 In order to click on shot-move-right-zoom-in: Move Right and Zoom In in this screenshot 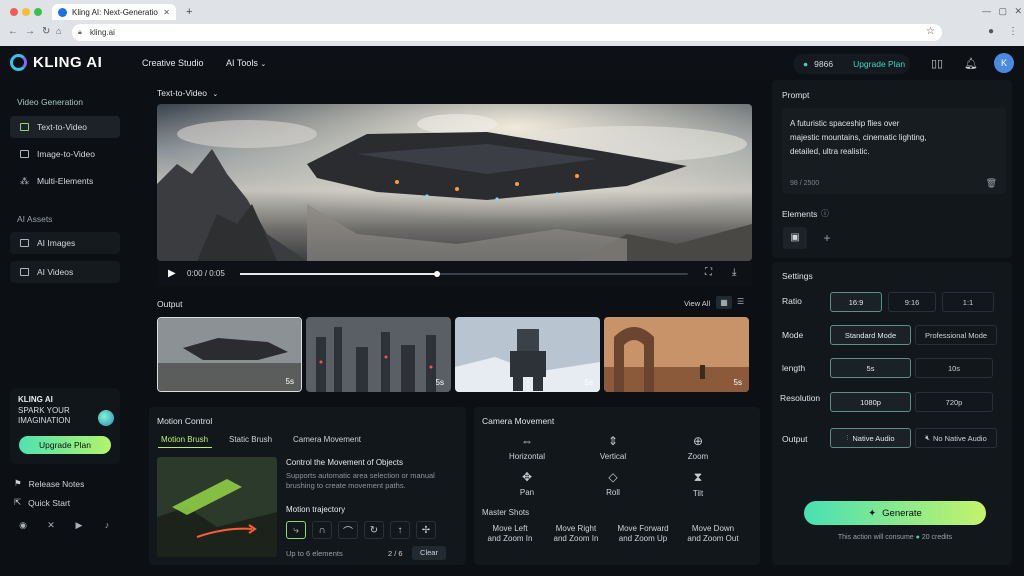, I will do `click(576, 534)`.